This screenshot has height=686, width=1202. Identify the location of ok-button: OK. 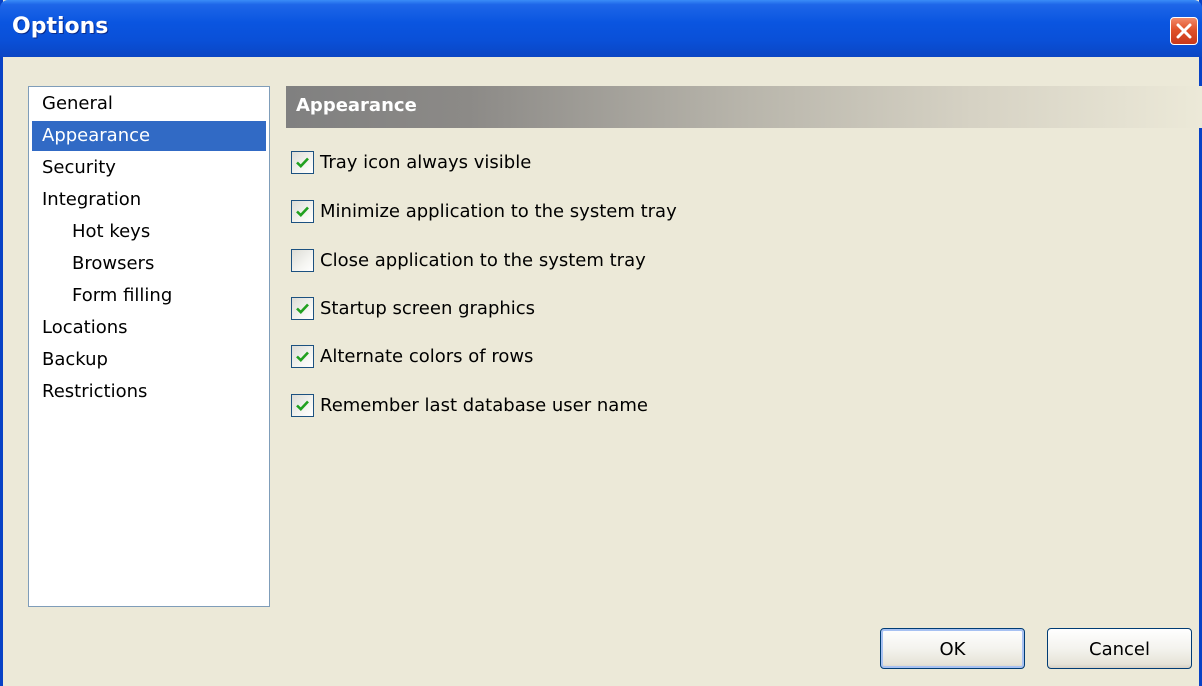
(952, 648).